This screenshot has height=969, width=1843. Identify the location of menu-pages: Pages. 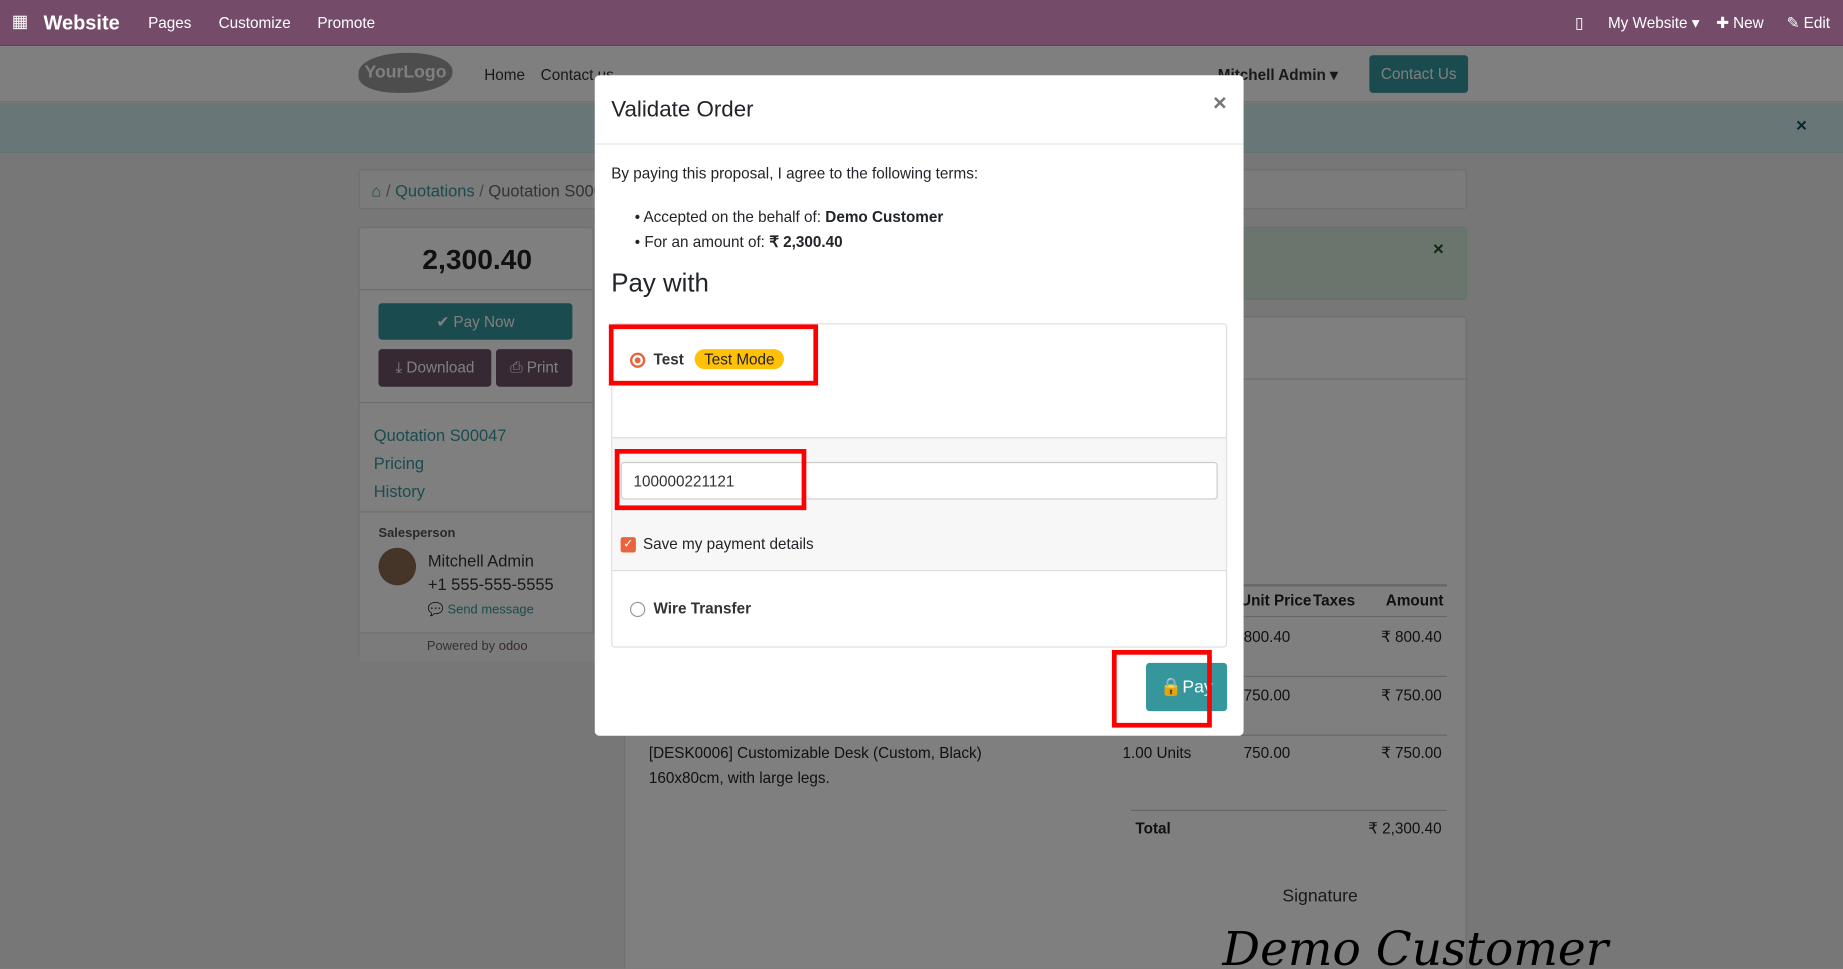
(169, 23).